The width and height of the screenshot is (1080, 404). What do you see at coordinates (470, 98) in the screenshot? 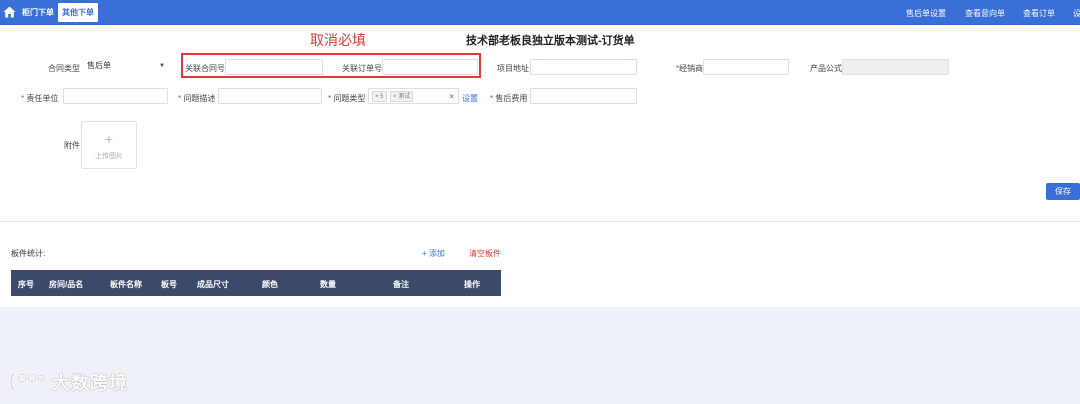
I see `settings-link: 设置` at bounding box center [470, 98].